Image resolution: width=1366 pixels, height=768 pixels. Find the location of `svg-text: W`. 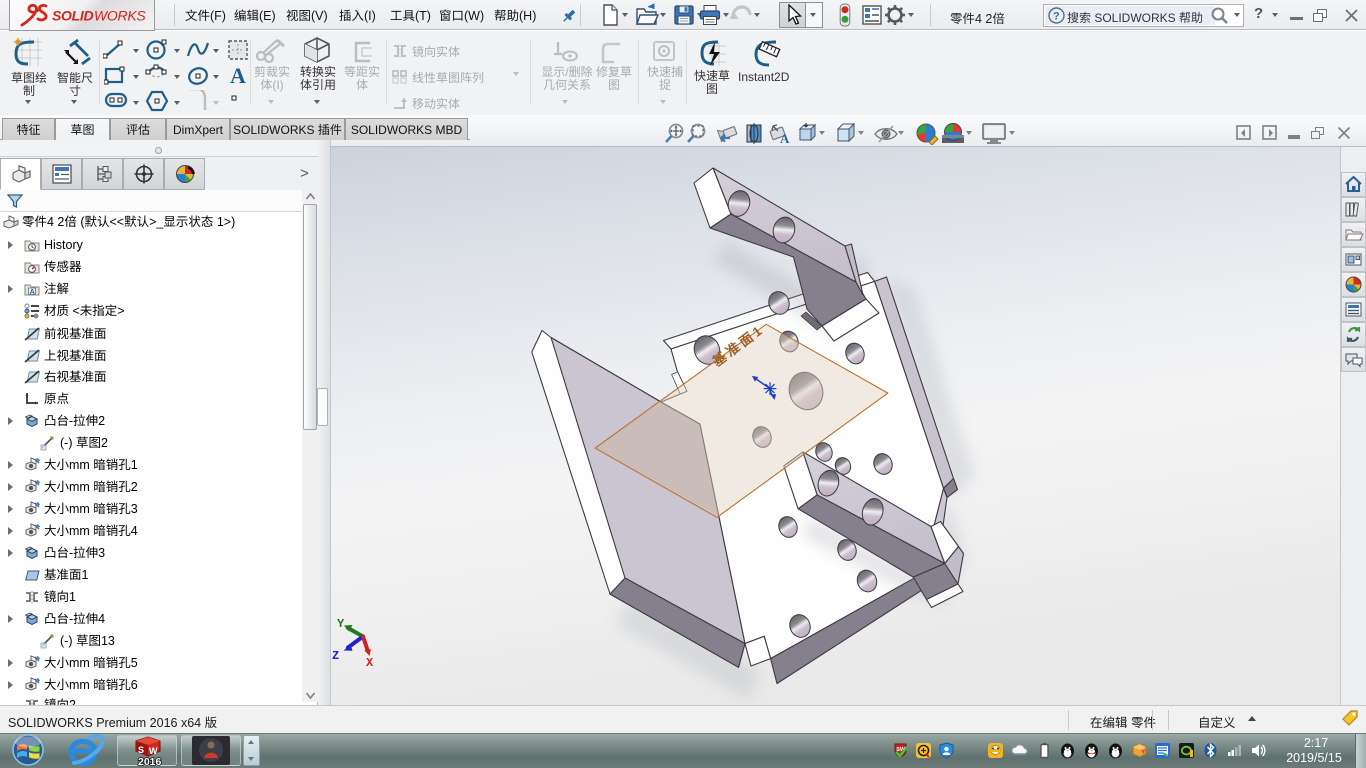

svg-text: W is located at coordinates (153, 751).